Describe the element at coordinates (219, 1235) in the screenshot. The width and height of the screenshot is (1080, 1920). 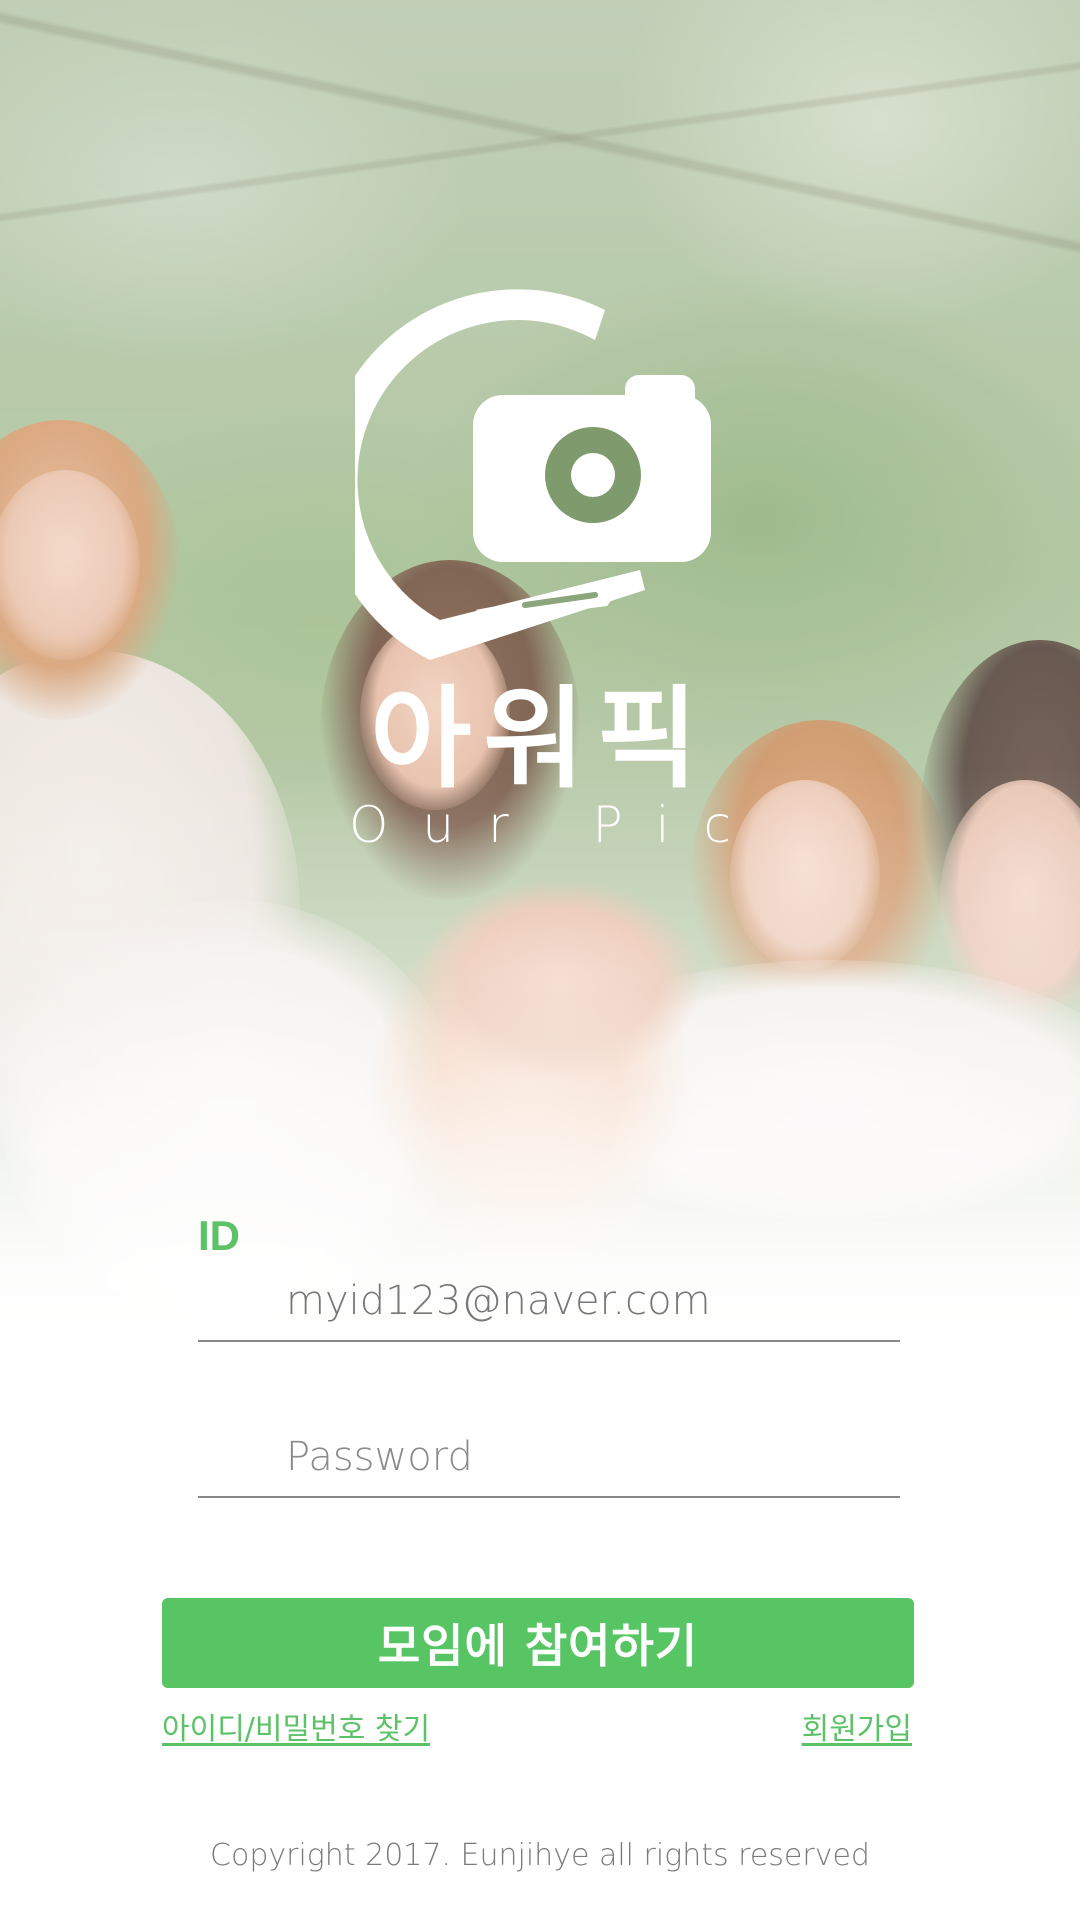
I see `id-label: ID` at that location.